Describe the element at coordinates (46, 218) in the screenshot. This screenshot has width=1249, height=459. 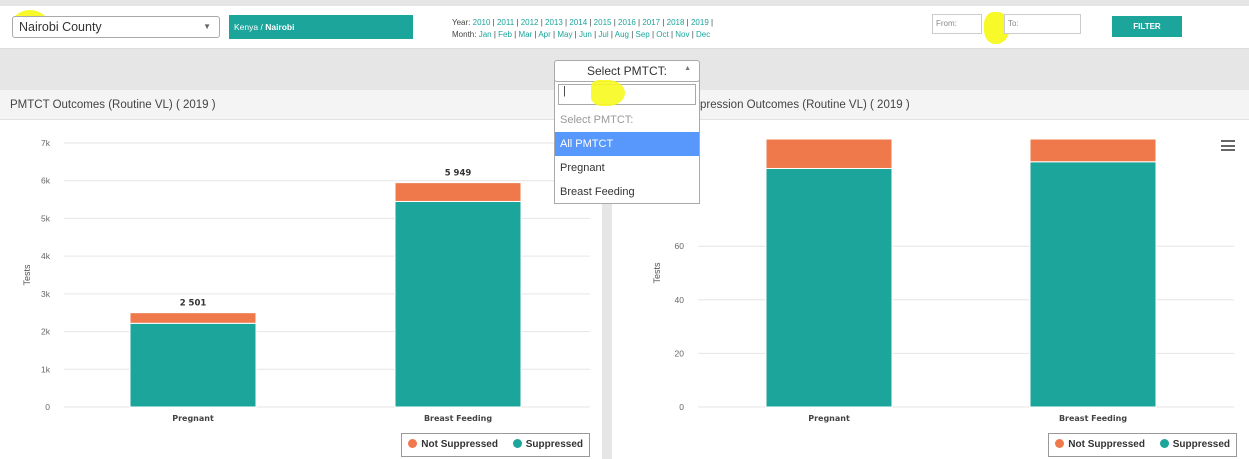
I see `y-tick-label: 5k` at that location.